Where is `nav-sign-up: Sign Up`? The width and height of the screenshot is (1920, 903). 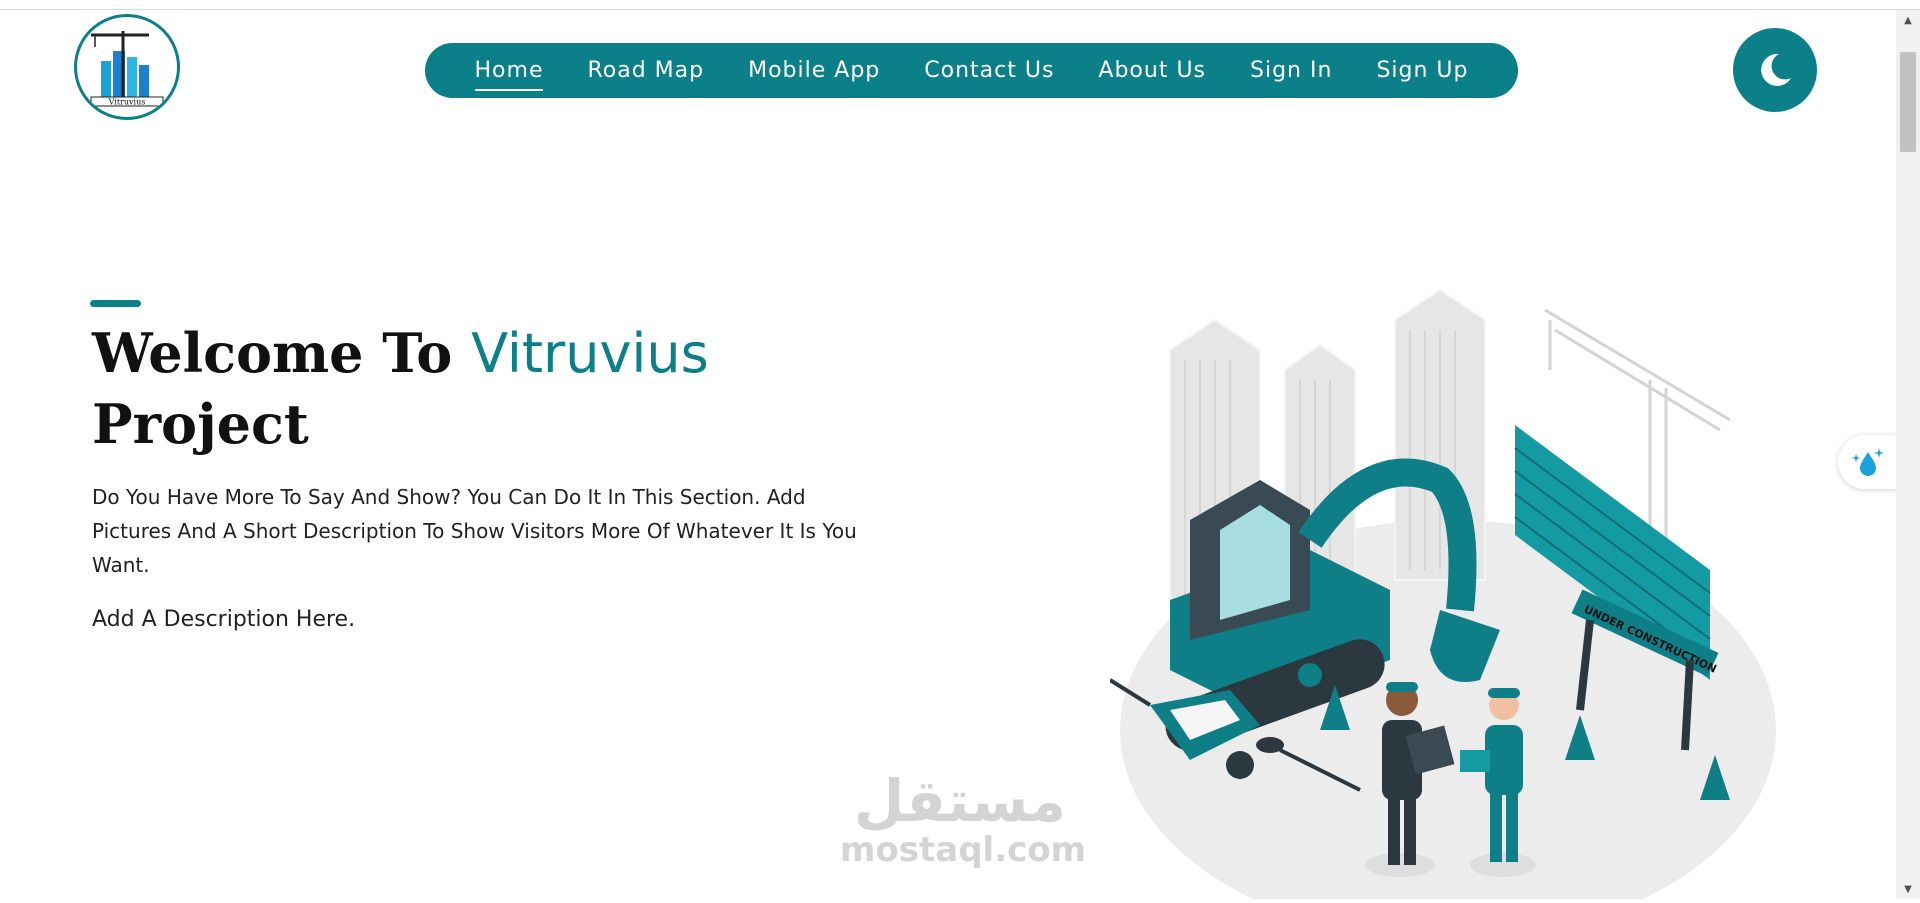
nav-sign-up: Sign Up is located at coordinates (1422, 70).